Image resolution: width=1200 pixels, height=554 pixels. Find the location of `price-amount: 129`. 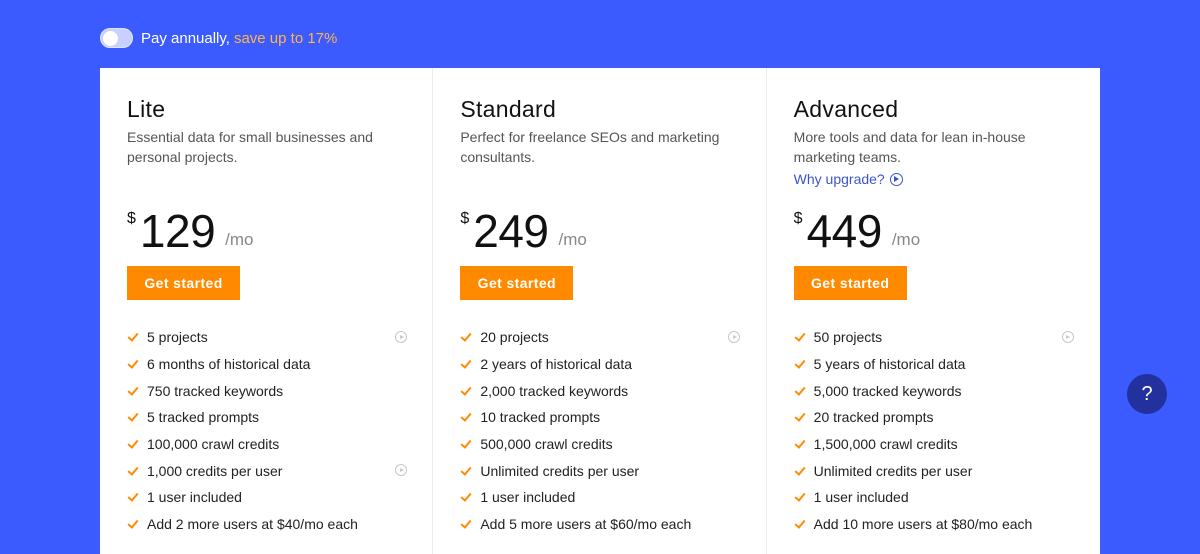

price-amount: 129 is located at coordinates (177, 231).